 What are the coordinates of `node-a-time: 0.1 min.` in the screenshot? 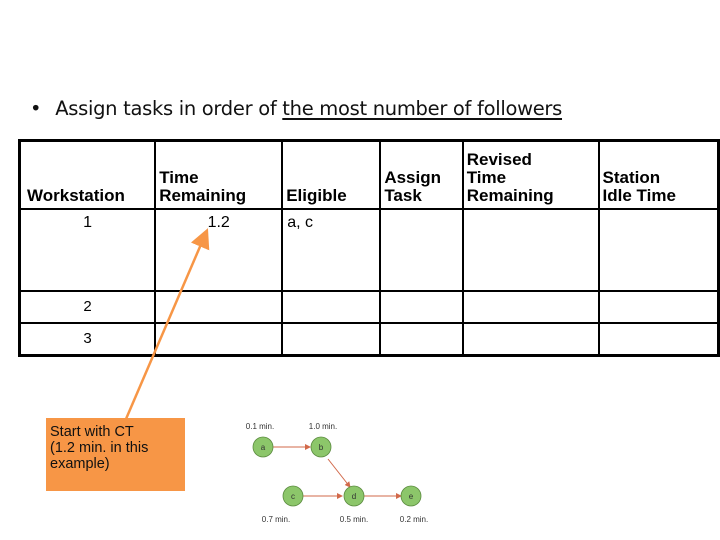 It's located at (260, 426).